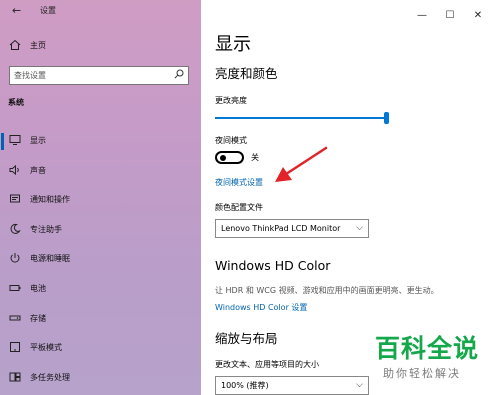 The image size is (500, 395). Describe the element at coordinates (239, 183) in the screenshot. I see `night-light-settings-link: 夜间模式设置` at that location.